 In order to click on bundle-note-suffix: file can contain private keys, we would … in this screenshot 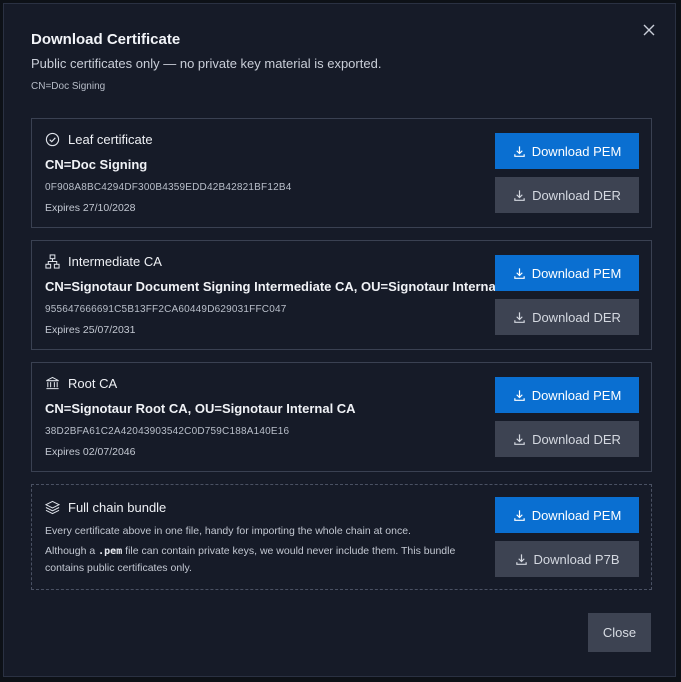, I will do `click(289, 551)`.